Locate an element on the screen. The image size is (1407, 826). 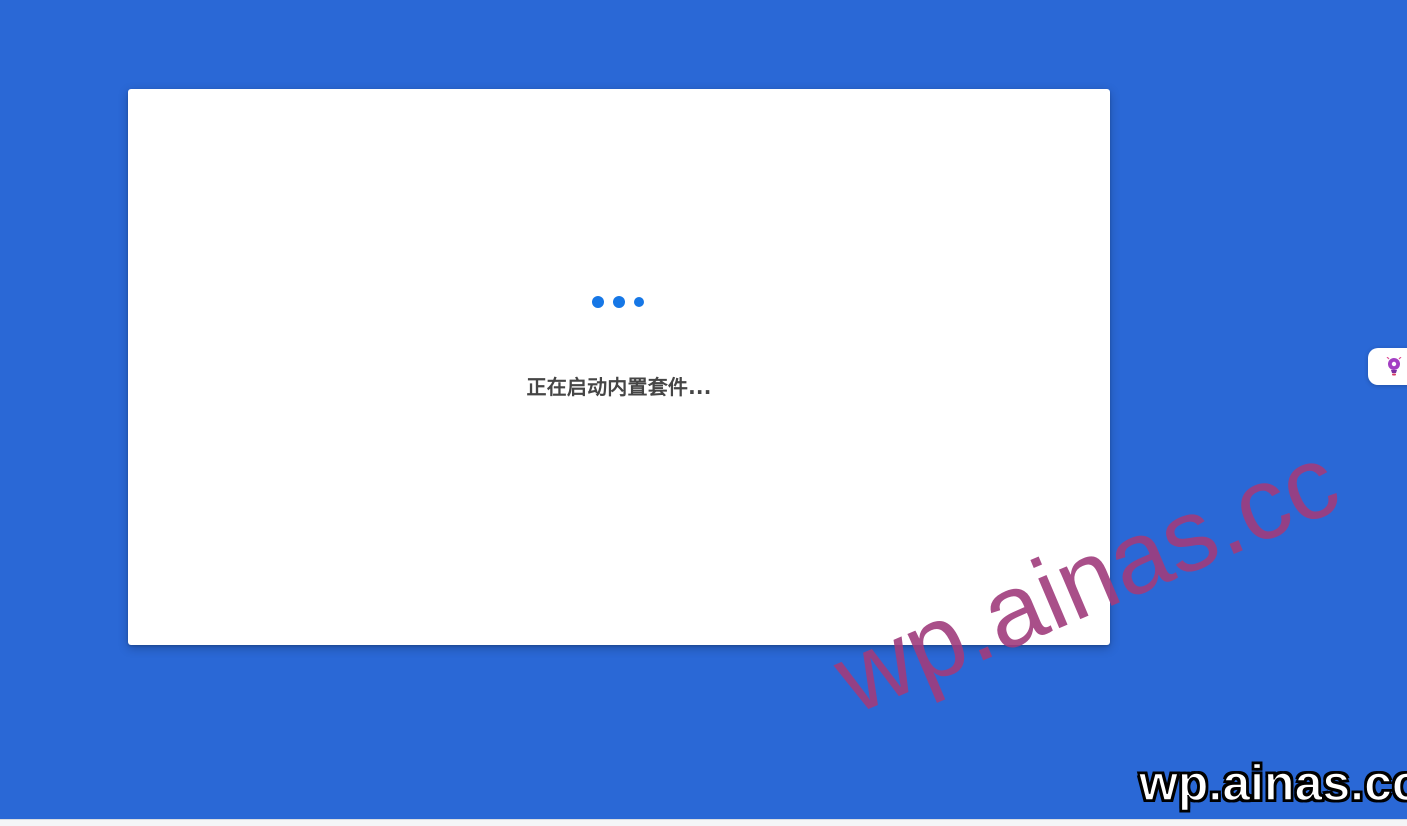
side-assistant-button is located at coordinates (1387, 366).